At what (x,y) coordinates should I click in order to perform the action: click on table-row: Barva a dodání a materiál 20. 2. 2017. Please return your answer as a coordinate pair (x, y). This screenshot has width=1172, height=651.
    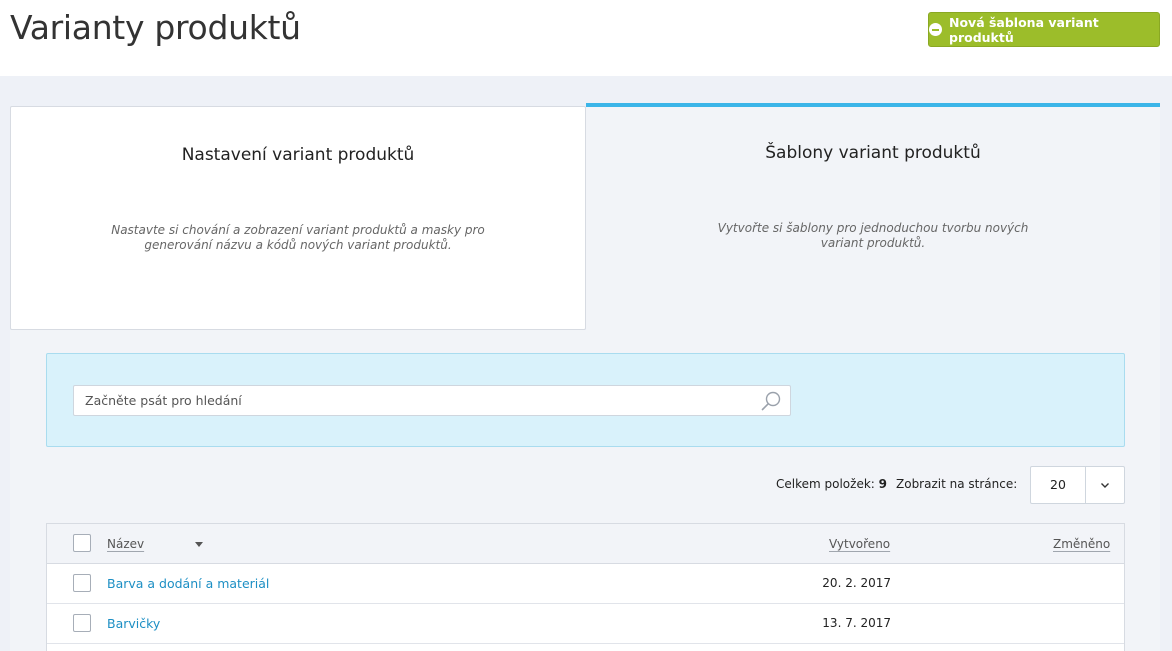
    Looking at the image, I should click on (585, 584).